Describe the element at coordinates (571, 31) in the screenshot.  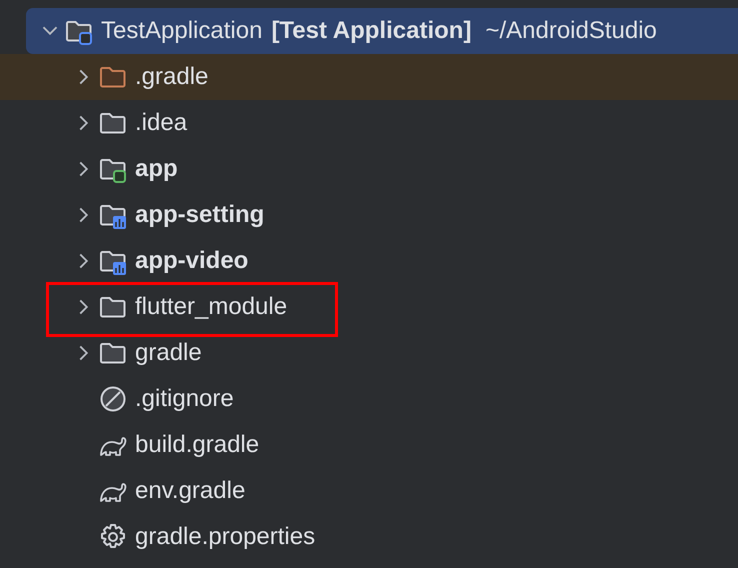
I see `project-path: ~/AndroidStudio` at that location.